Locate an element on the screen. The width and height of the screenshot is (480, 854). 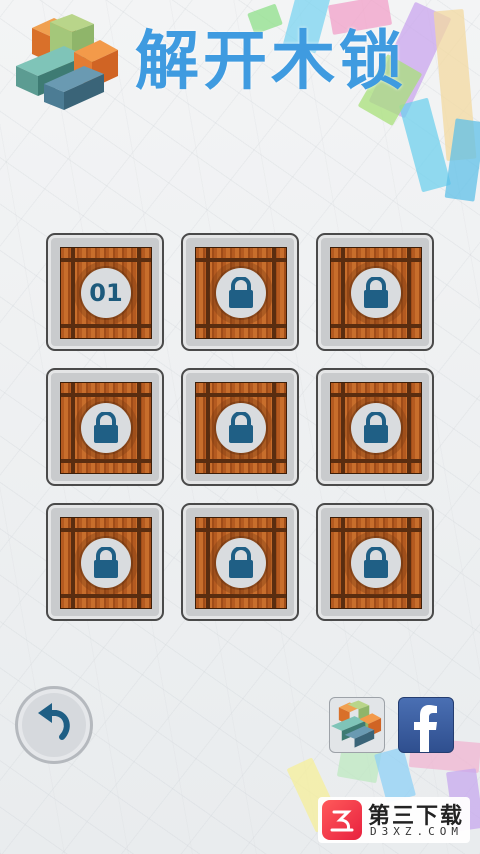
app-logo is located at coordinates (69, 64).